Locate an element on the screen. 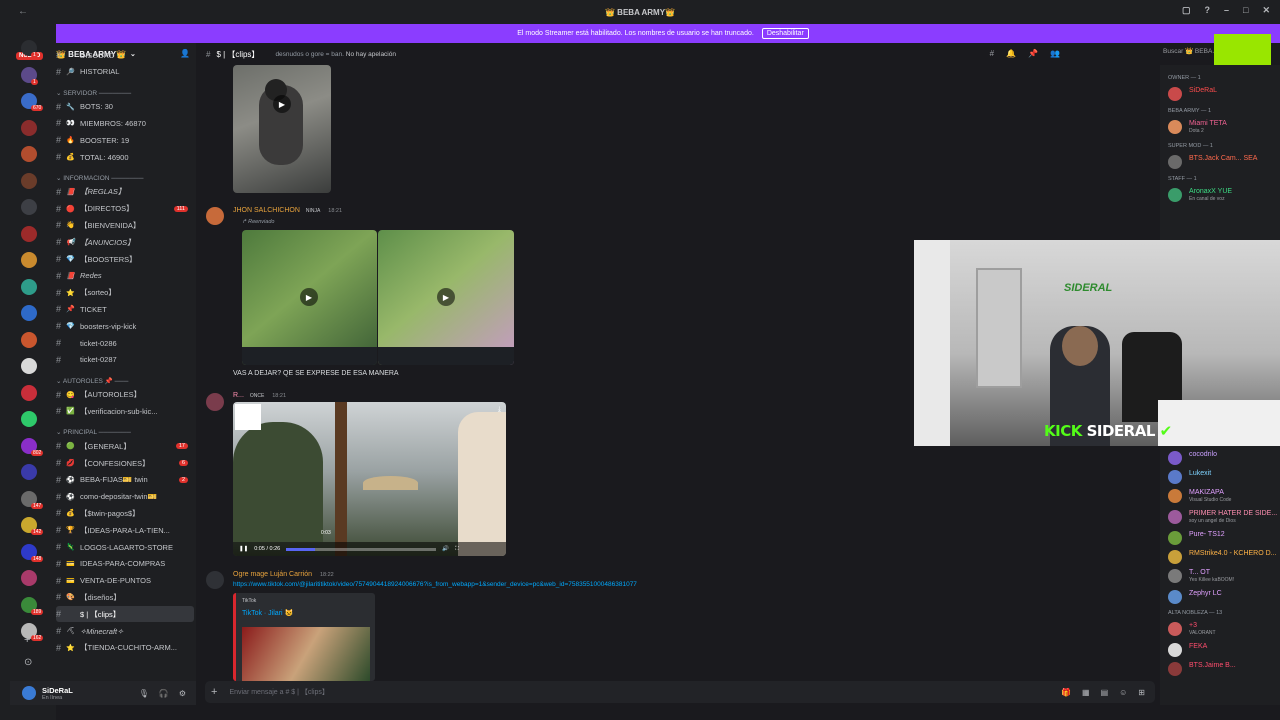 The width and height of the screenshot is (1280, 720). channel-item: # 👀 MIEMBROS: 46870 is located at coordinates (125, 123).